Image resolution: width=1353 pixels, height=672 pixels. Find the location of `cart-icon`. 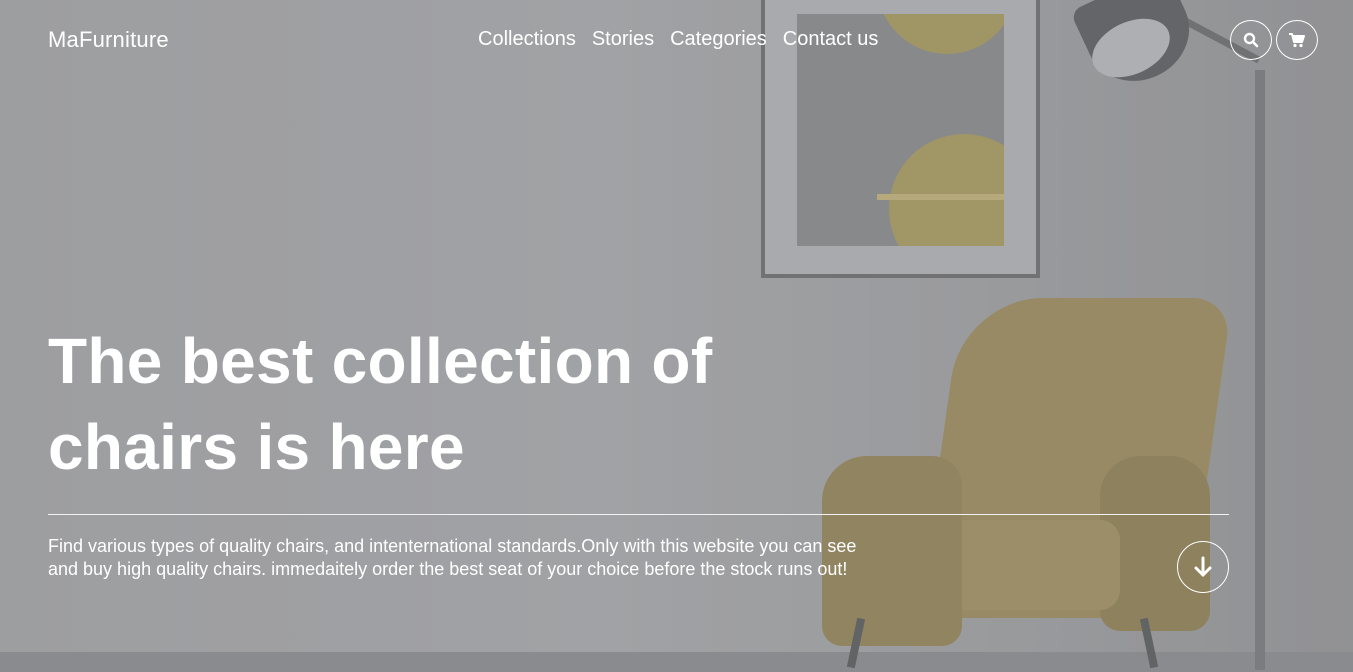

cart-icon is located at coordinates (1297, 40).